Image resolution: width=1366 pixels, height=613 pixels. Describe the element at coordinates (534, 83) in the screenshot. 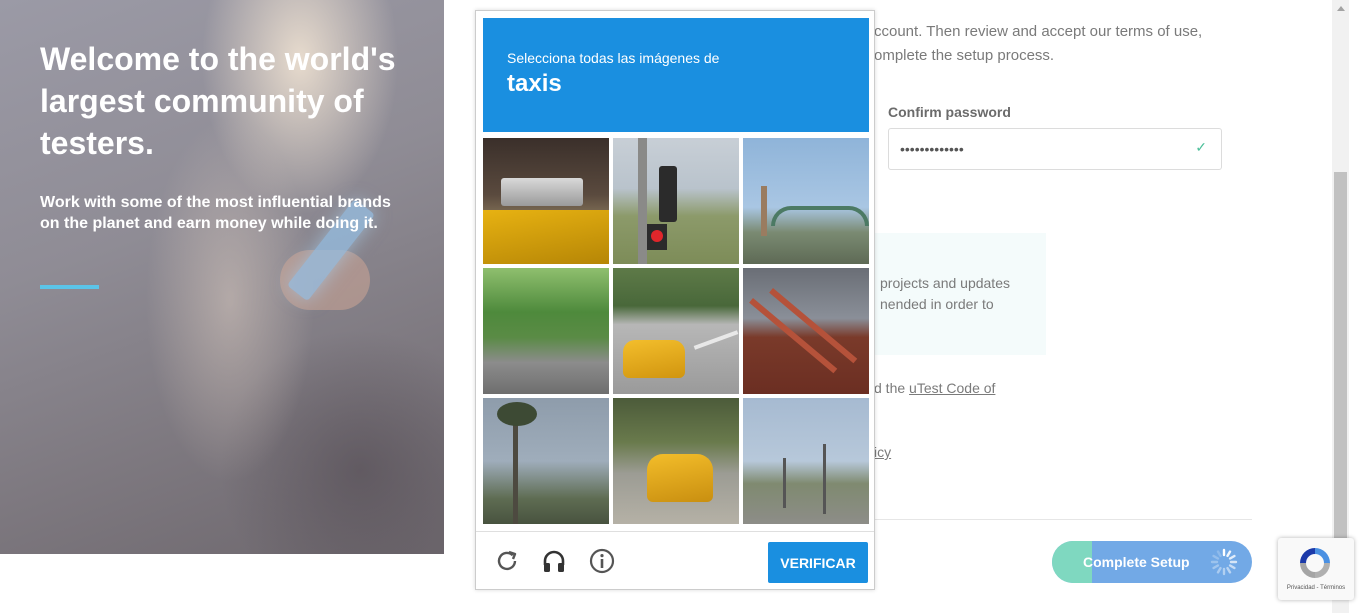

I see `captcha-target: taxis` at that location.